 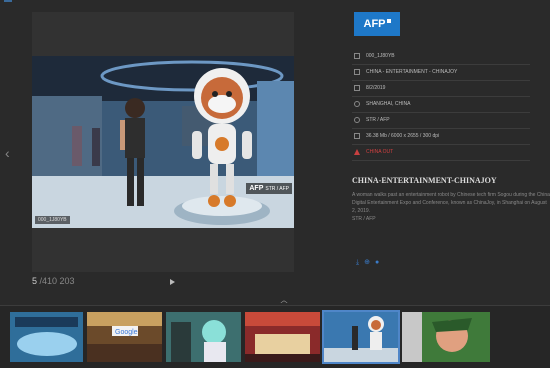 What do you see at coordinates (357, 135) in the screenshot?
I see `file-icon` at bounding box center [357, 135].